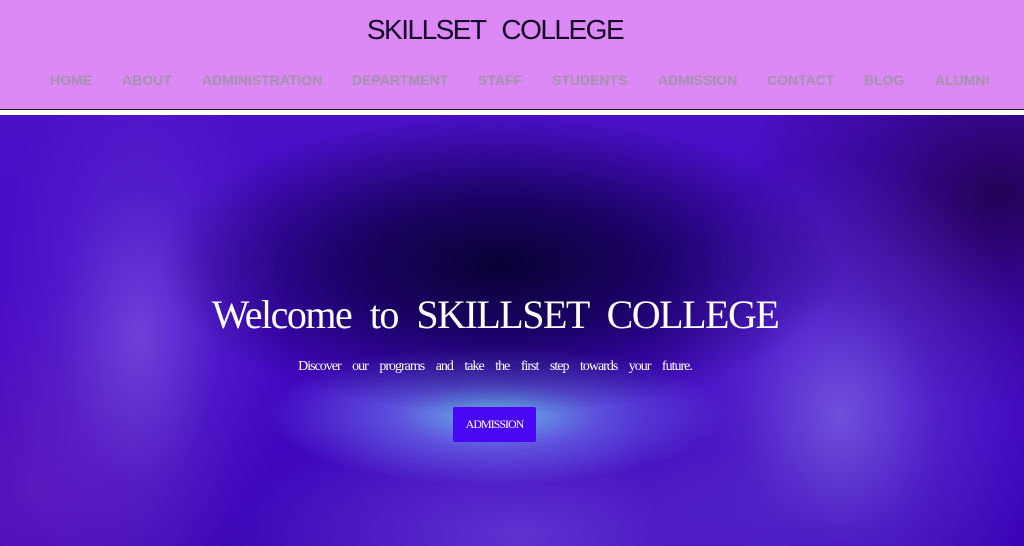 The image size is (1024, 546). Describe the element at coordinates (147, 80) in the screenshot. I see `nav-link-about: ABOUT` at that location.